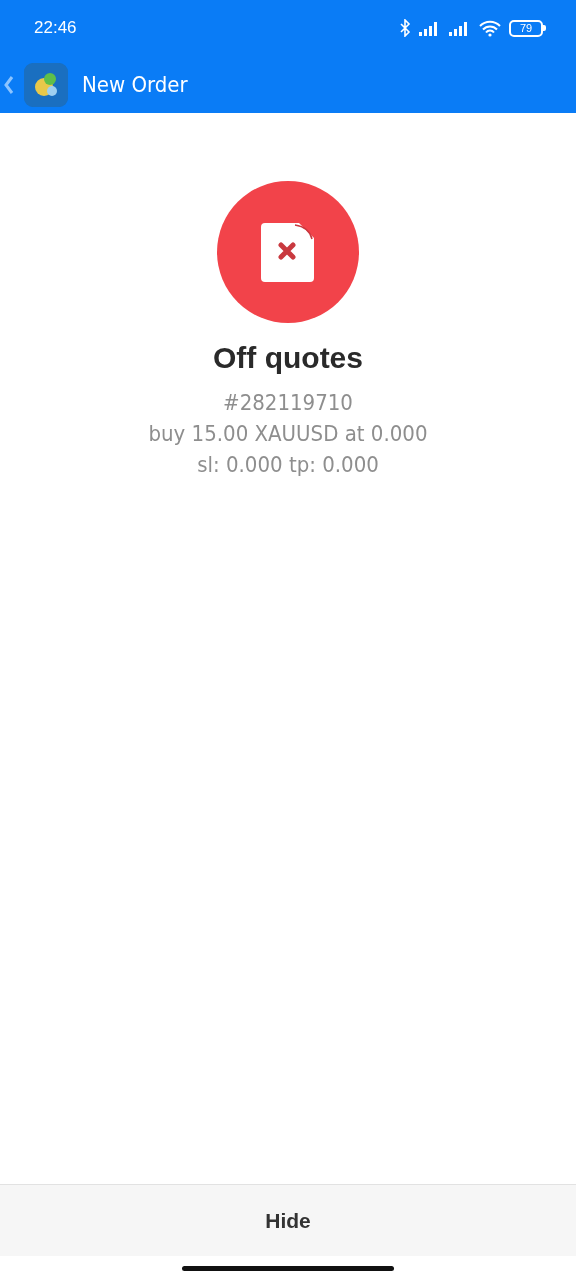 This screenshot has height=1280, width=576. Describe the element at coordinates (55, 28) in the screenshot. I see `status-time: 22:46` at that location.